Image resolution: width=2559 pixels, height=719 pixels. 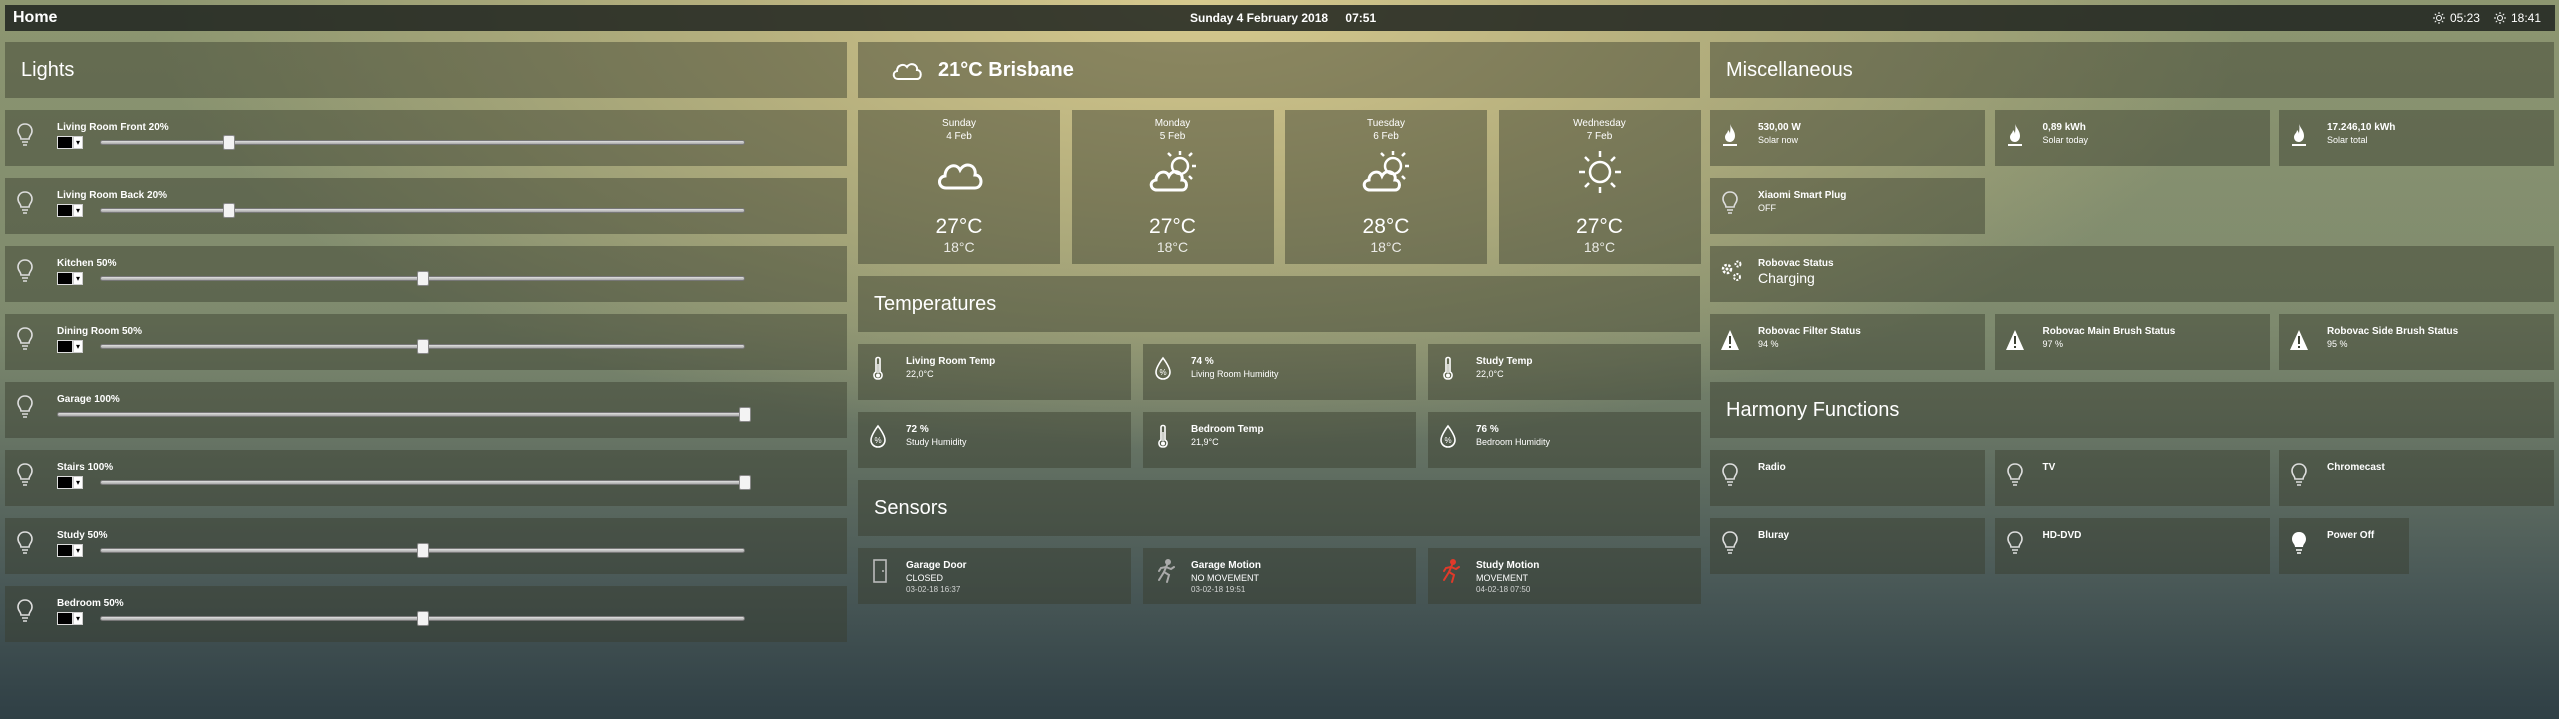 What do you see at coordinates (426, 70) in the screenshot?
I see `lights-header: Lights` at bounding box center [426, 70].